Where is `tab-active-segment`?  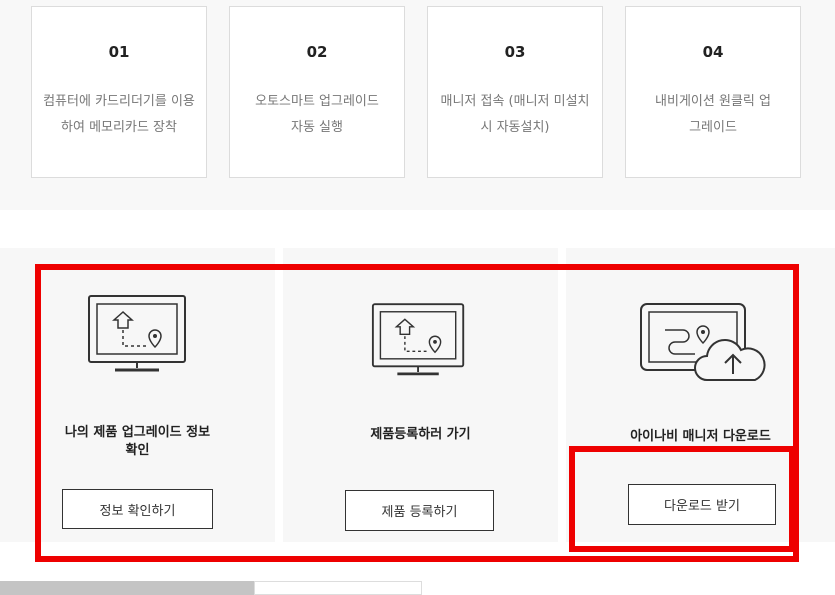
tab-active-segment is located at coordinates (127, 588).